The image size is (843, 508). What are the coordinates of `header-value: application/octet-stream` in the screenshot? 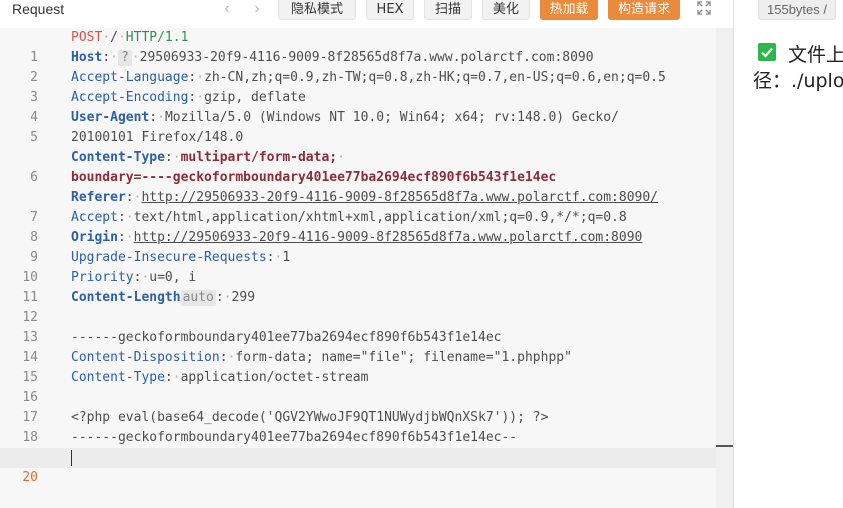 It's located at (274, 377).